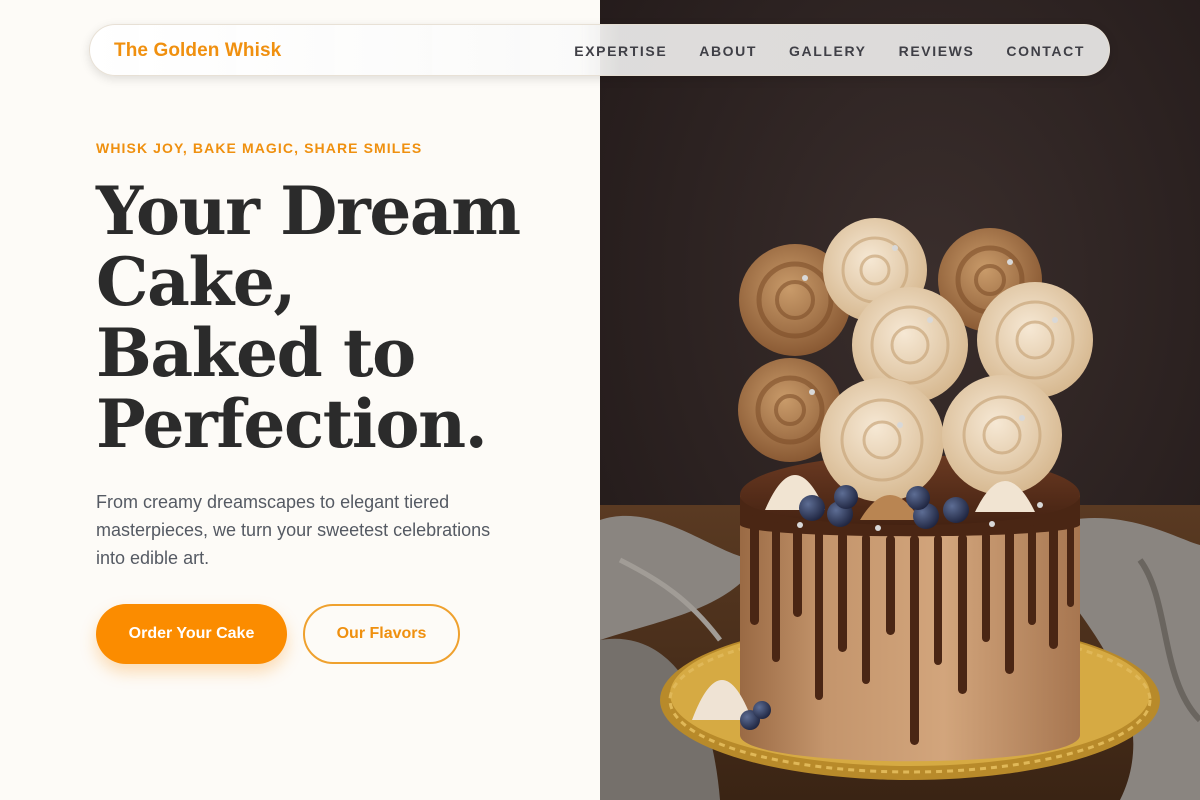 Image resolution: width=1200 pixels, height=800 pixels. Describe the element at coordinates (1049, 51) in the screenshot. I see `nav-link-contact: CONTACT` at that location.